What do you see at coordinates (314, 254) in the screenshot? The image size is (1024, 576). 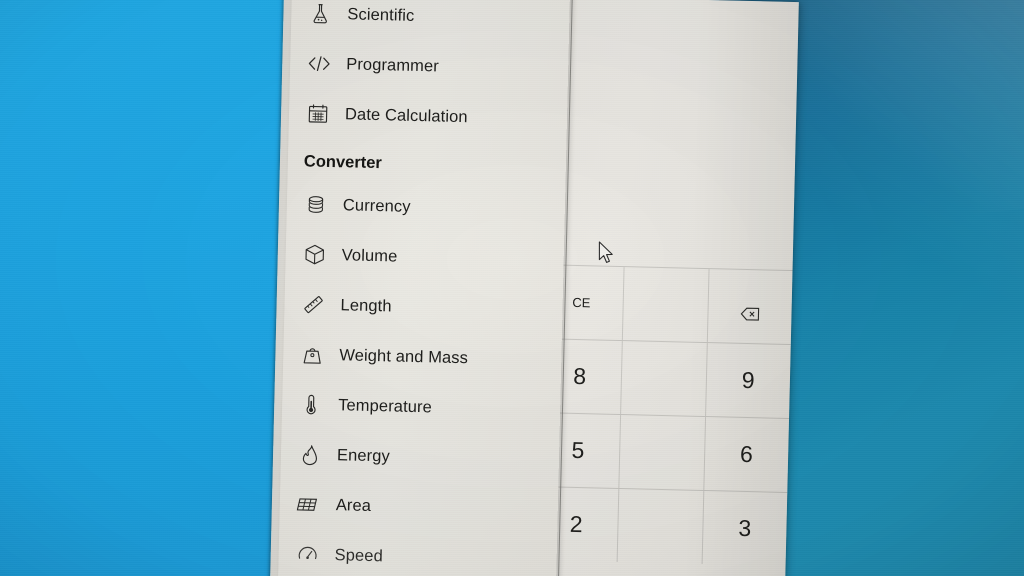 I see `cube-icon` at bounding box center [314, 254].